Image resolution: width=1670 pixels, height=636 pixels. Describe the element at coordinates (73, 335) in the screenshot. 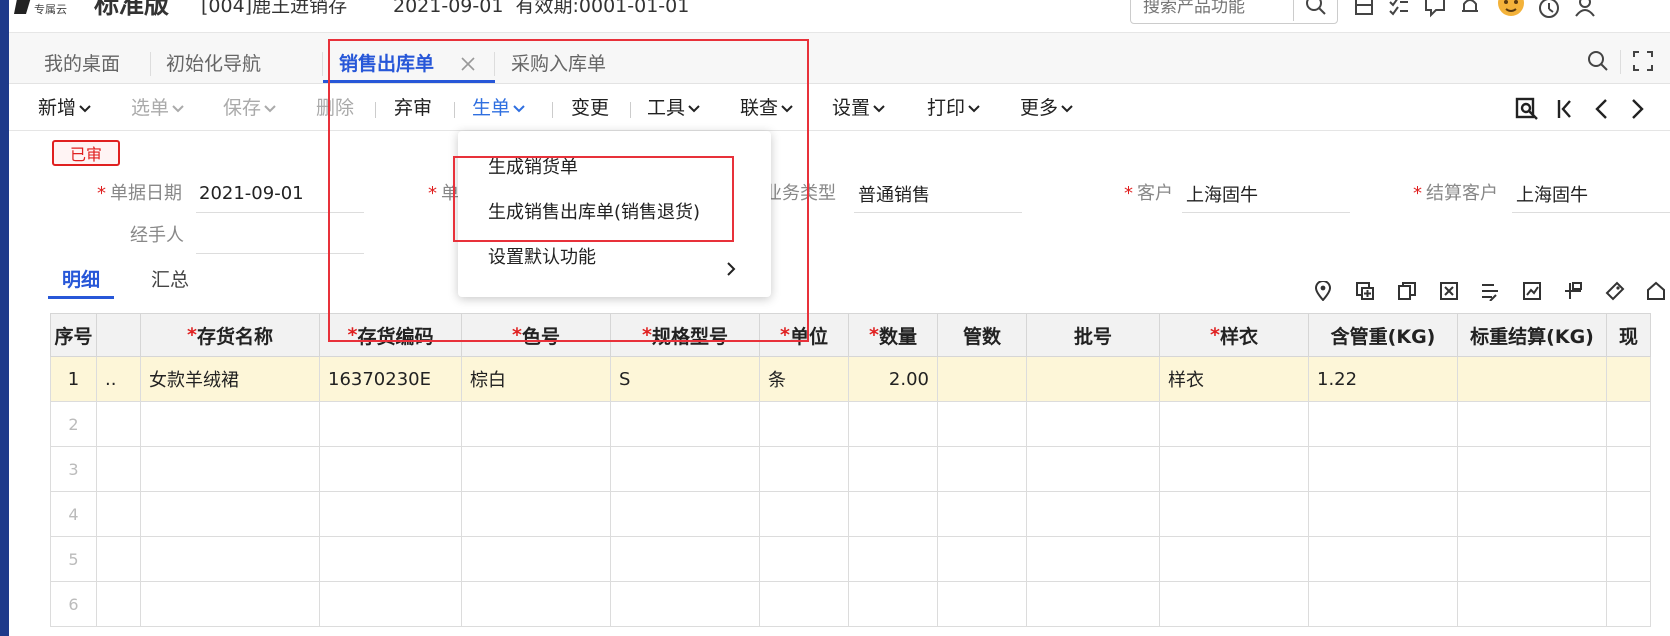

I see `column-header: 序号` at that location.